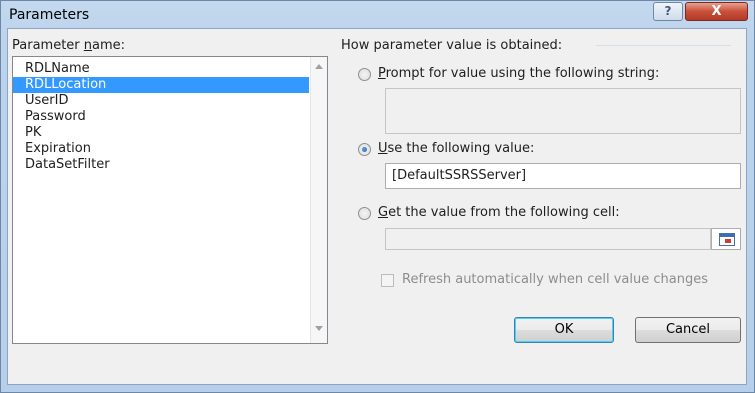  Describe the element at coordinates (161, 101) in the screenshot. I see `parameter-list-item: UserID` at that location.